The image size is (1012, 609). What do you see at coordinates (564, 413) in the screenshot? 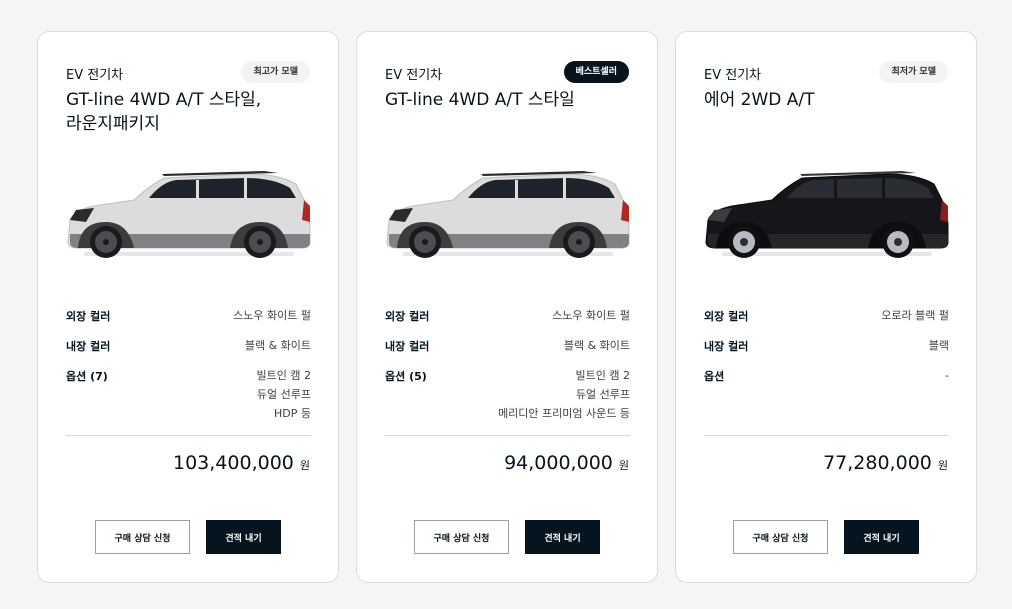
I see `option-item: 메리디안 프리미엄 사운드 등` at bounding box center [564, 413].